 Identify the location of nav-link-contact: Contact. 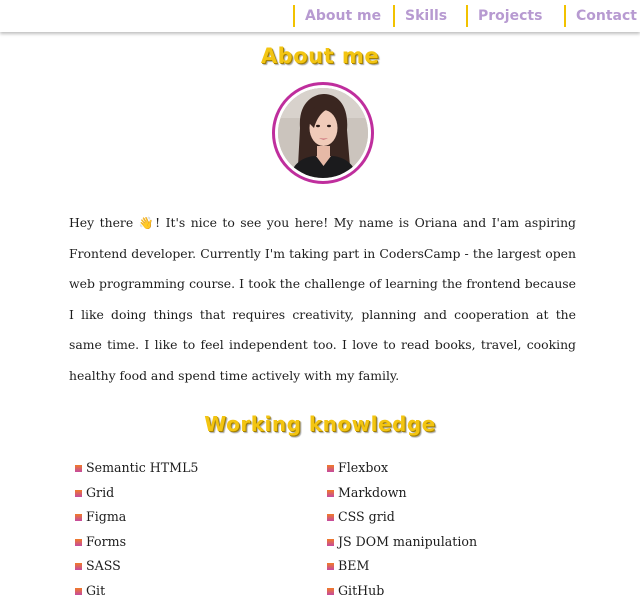
(600, 16).